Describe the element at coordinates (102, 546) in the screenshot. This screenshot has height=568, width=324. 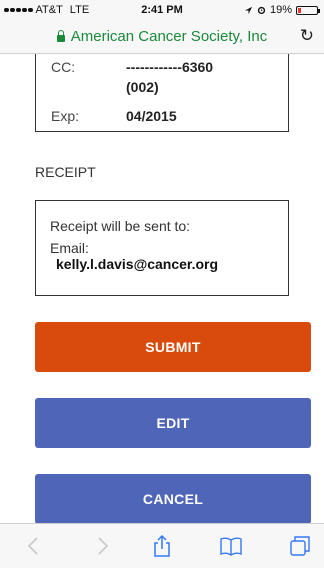
I see `forward-arrow-icon` at that location.